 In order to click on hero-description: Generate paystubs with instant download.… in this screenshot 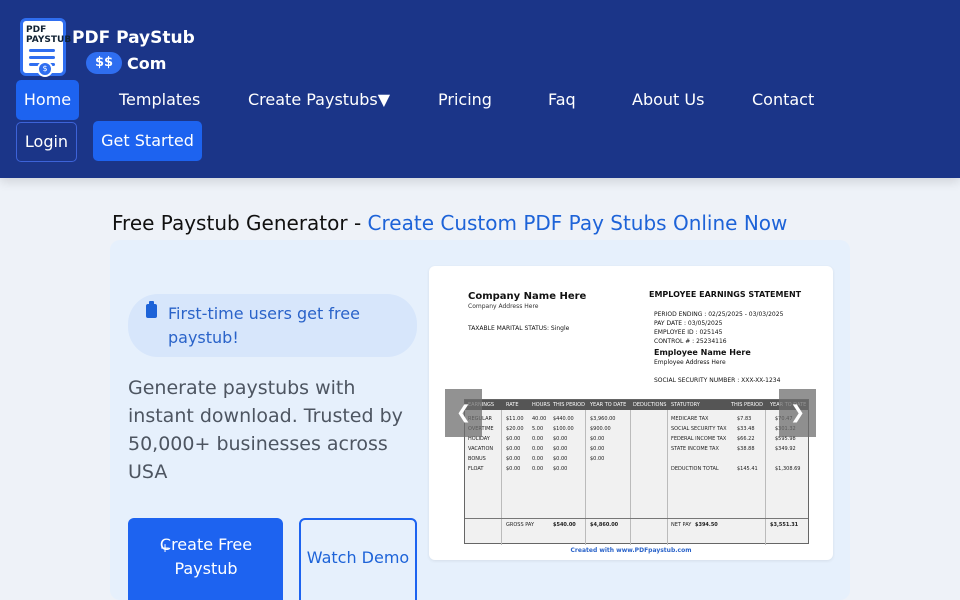, I will do `click(265, 430)`.